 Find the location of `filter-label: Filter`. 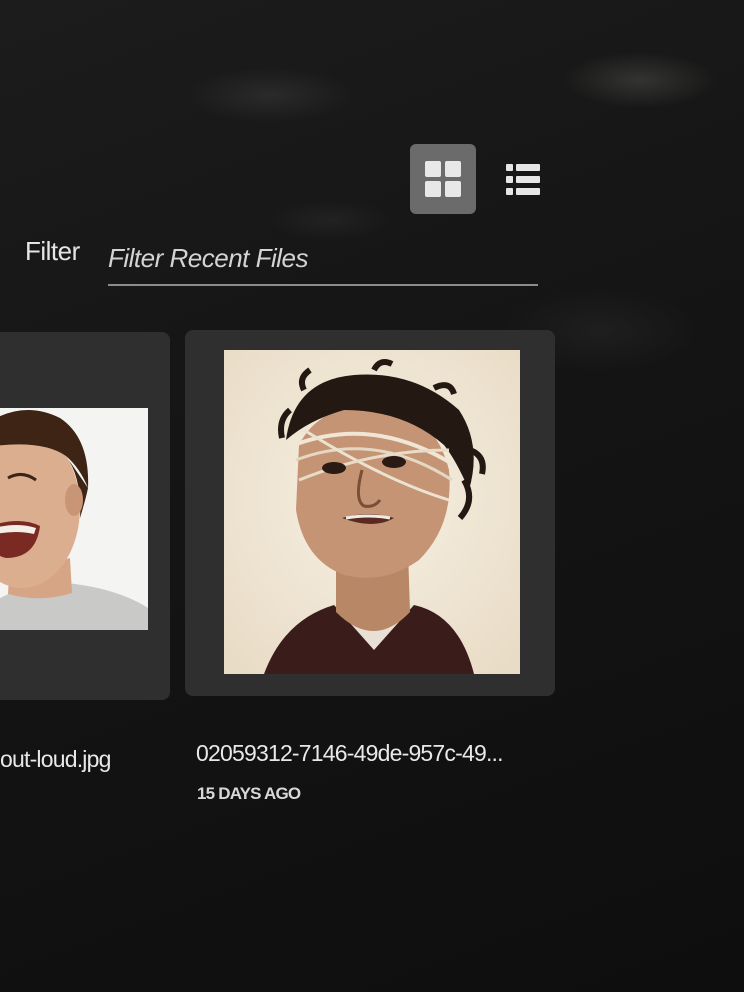

filter-label: Filter is located at coordinates (52, 251).